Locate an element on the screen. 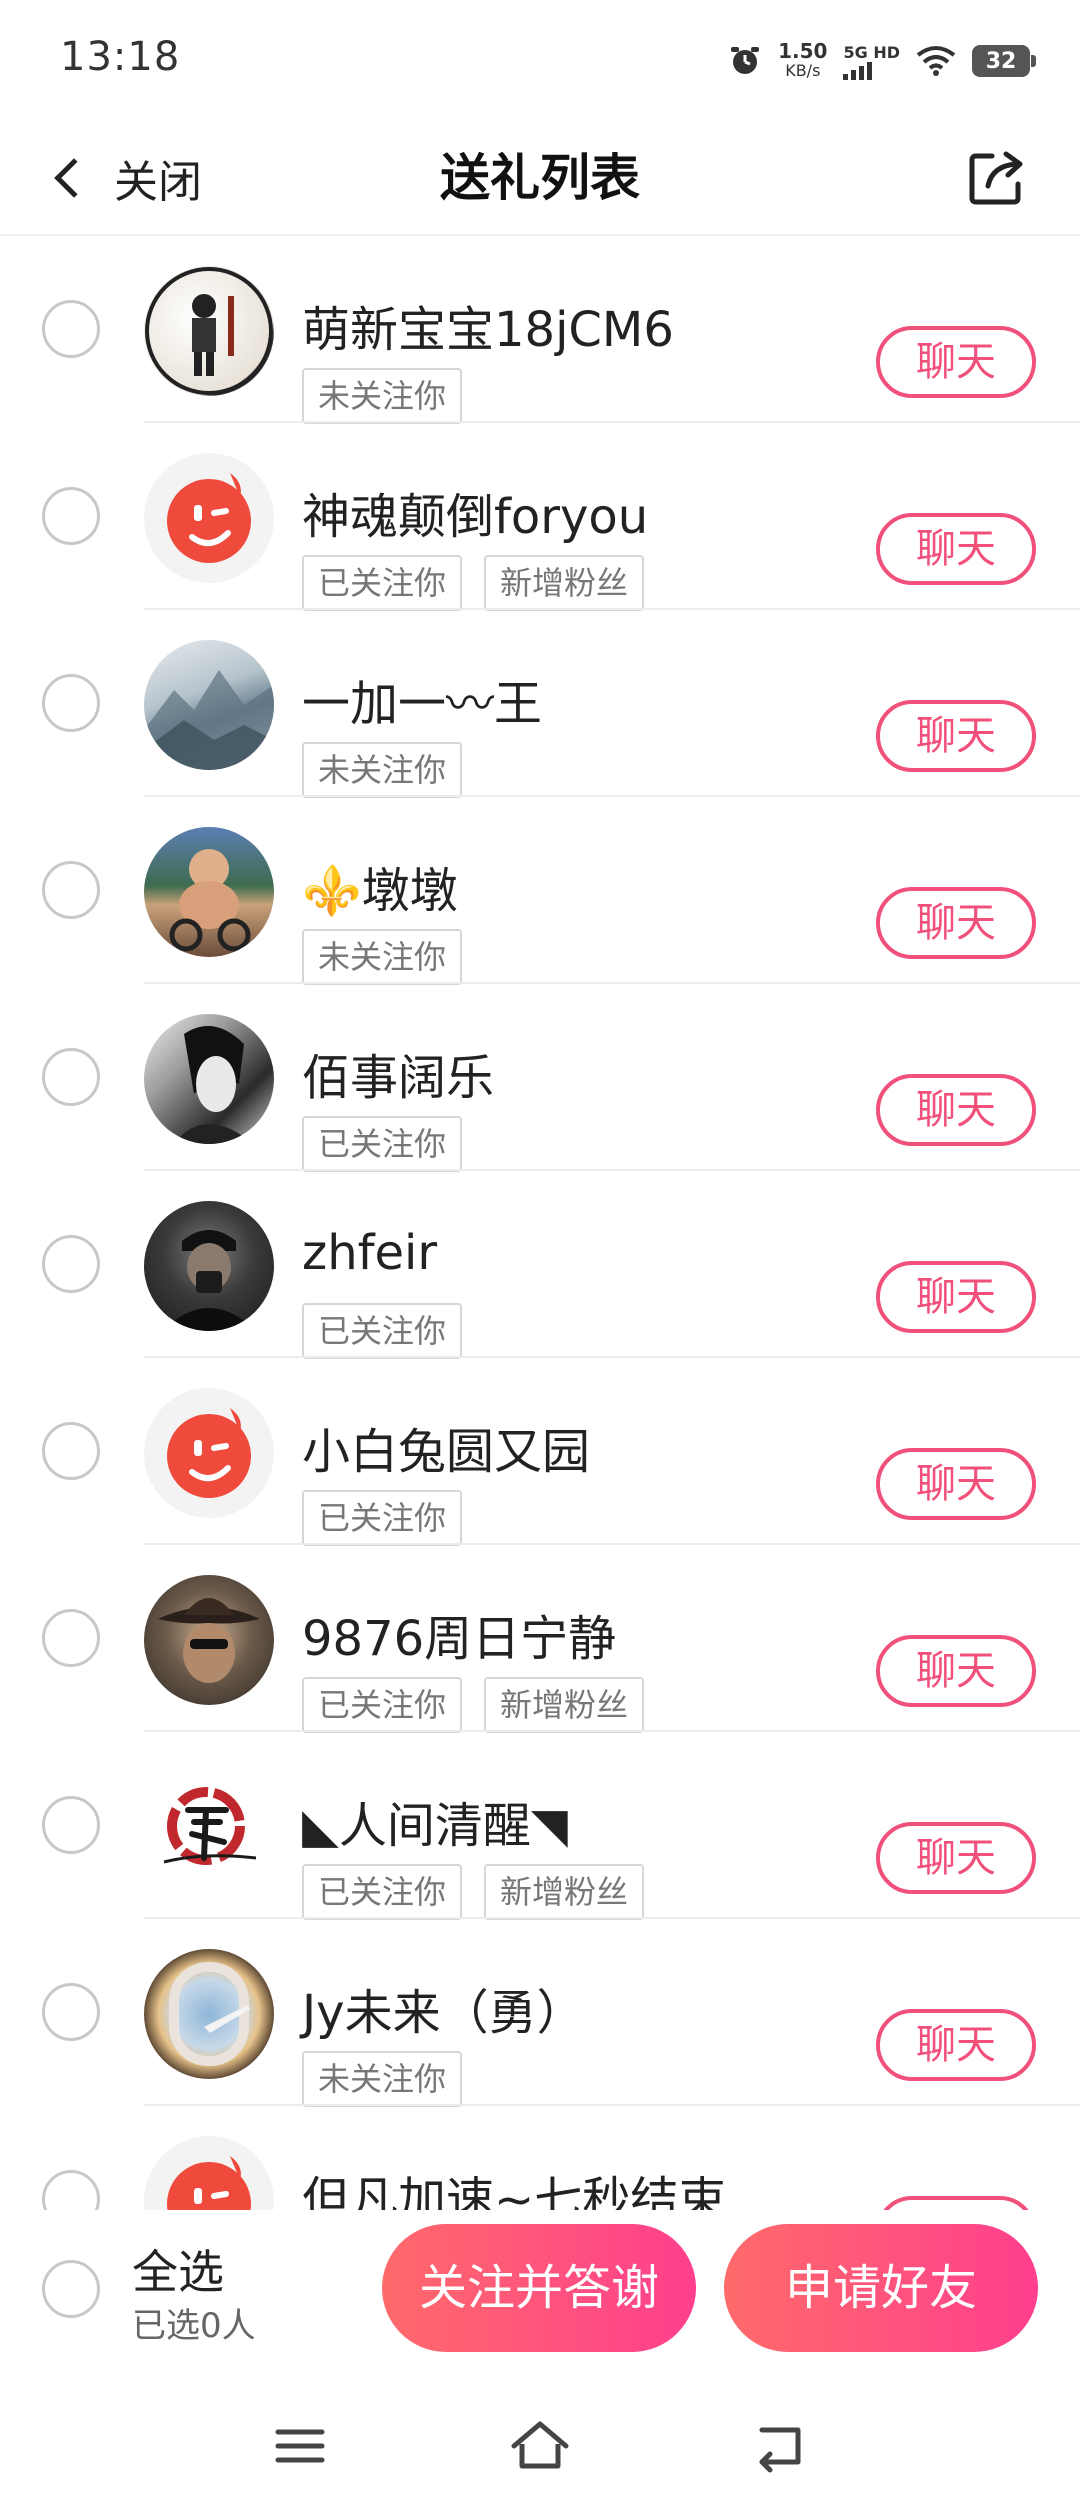 The image size is (1080, 2520). list-item: ⚜️墩墩 未关注你 聊天 is located at coordinates (540, 891).